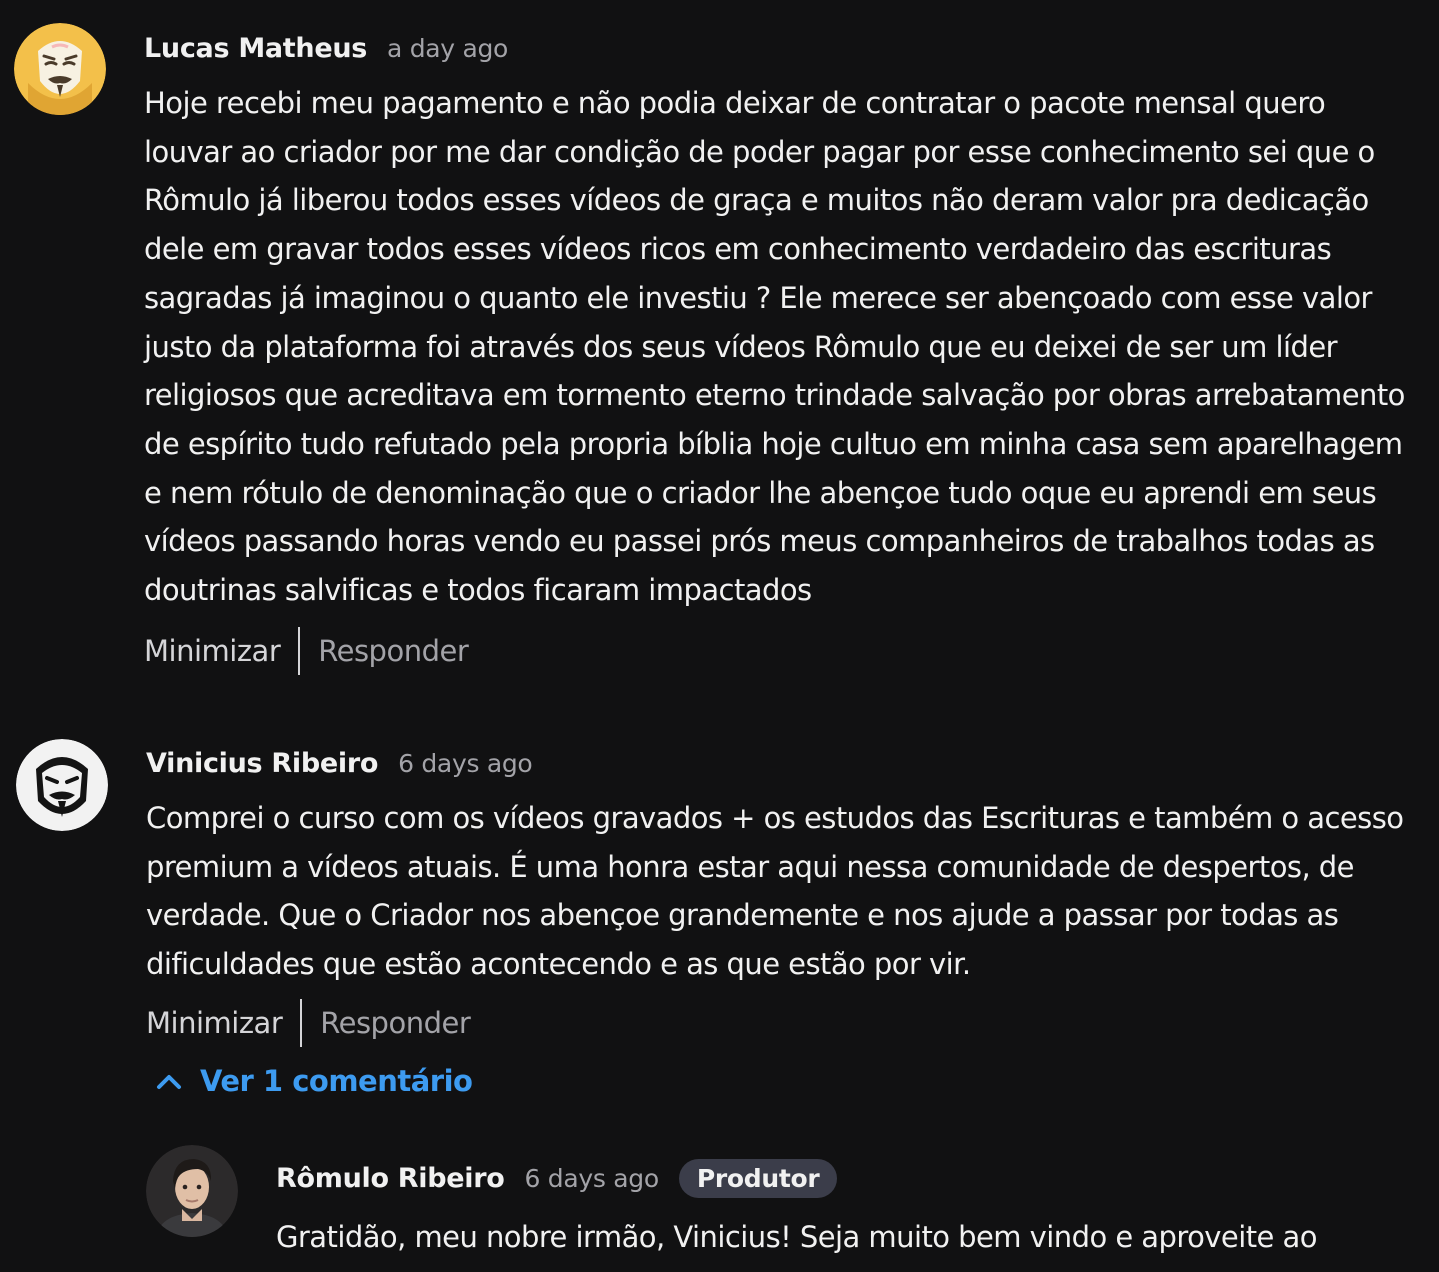 The height and width of the screenshot is (1272, 1439). What do you see at coordinates (786, 763) in the screenshot?
I see `comment-meta: Vinicius Ribeiro 6 days ago` at bounding box center [786, 763].